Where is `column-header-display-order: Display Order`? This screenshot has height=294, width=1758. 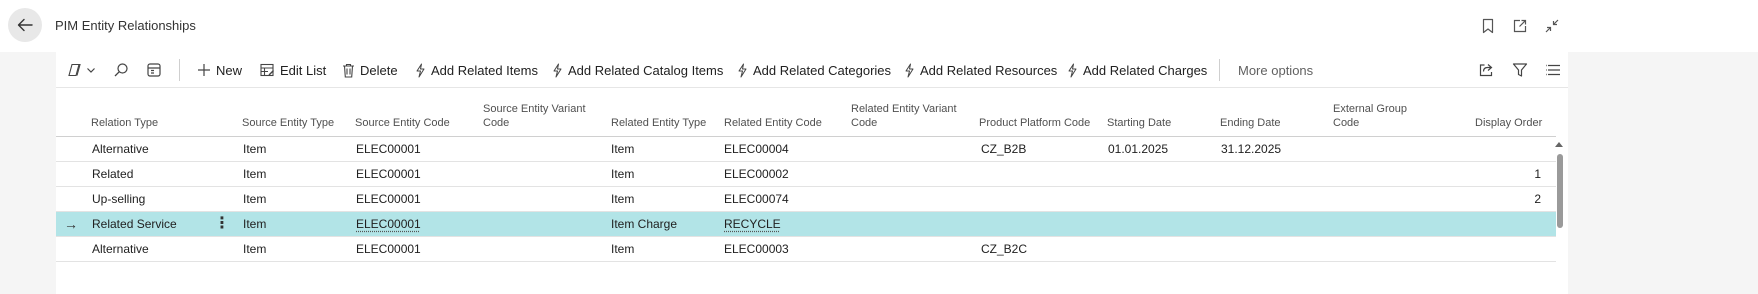 column-header-display-order: Display Order is located at coordinates (1508, 123).